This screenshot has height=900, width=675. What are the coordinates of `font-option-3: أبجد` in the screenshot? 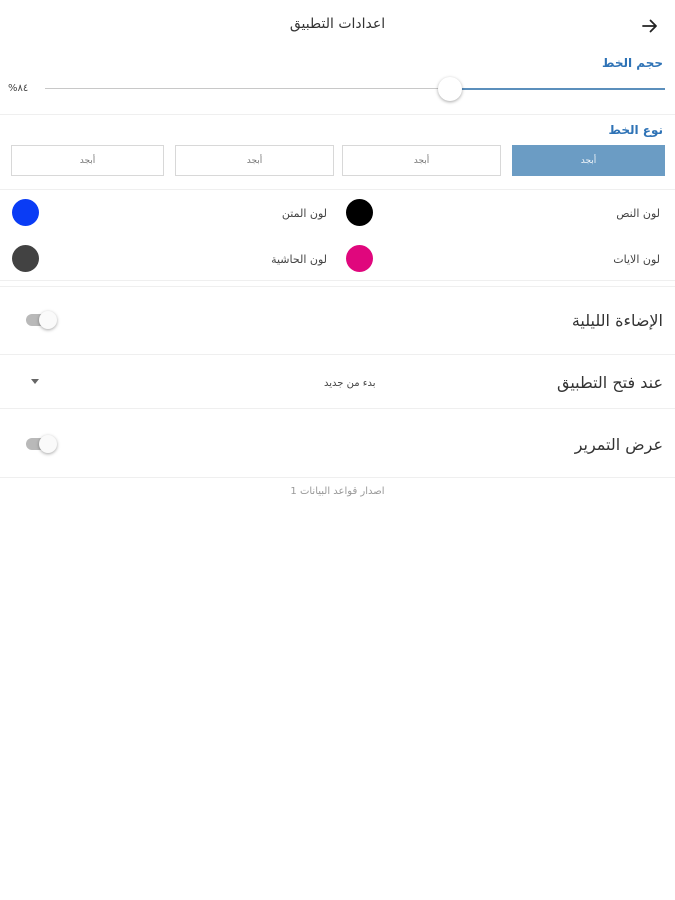 It's located at (254, 160).